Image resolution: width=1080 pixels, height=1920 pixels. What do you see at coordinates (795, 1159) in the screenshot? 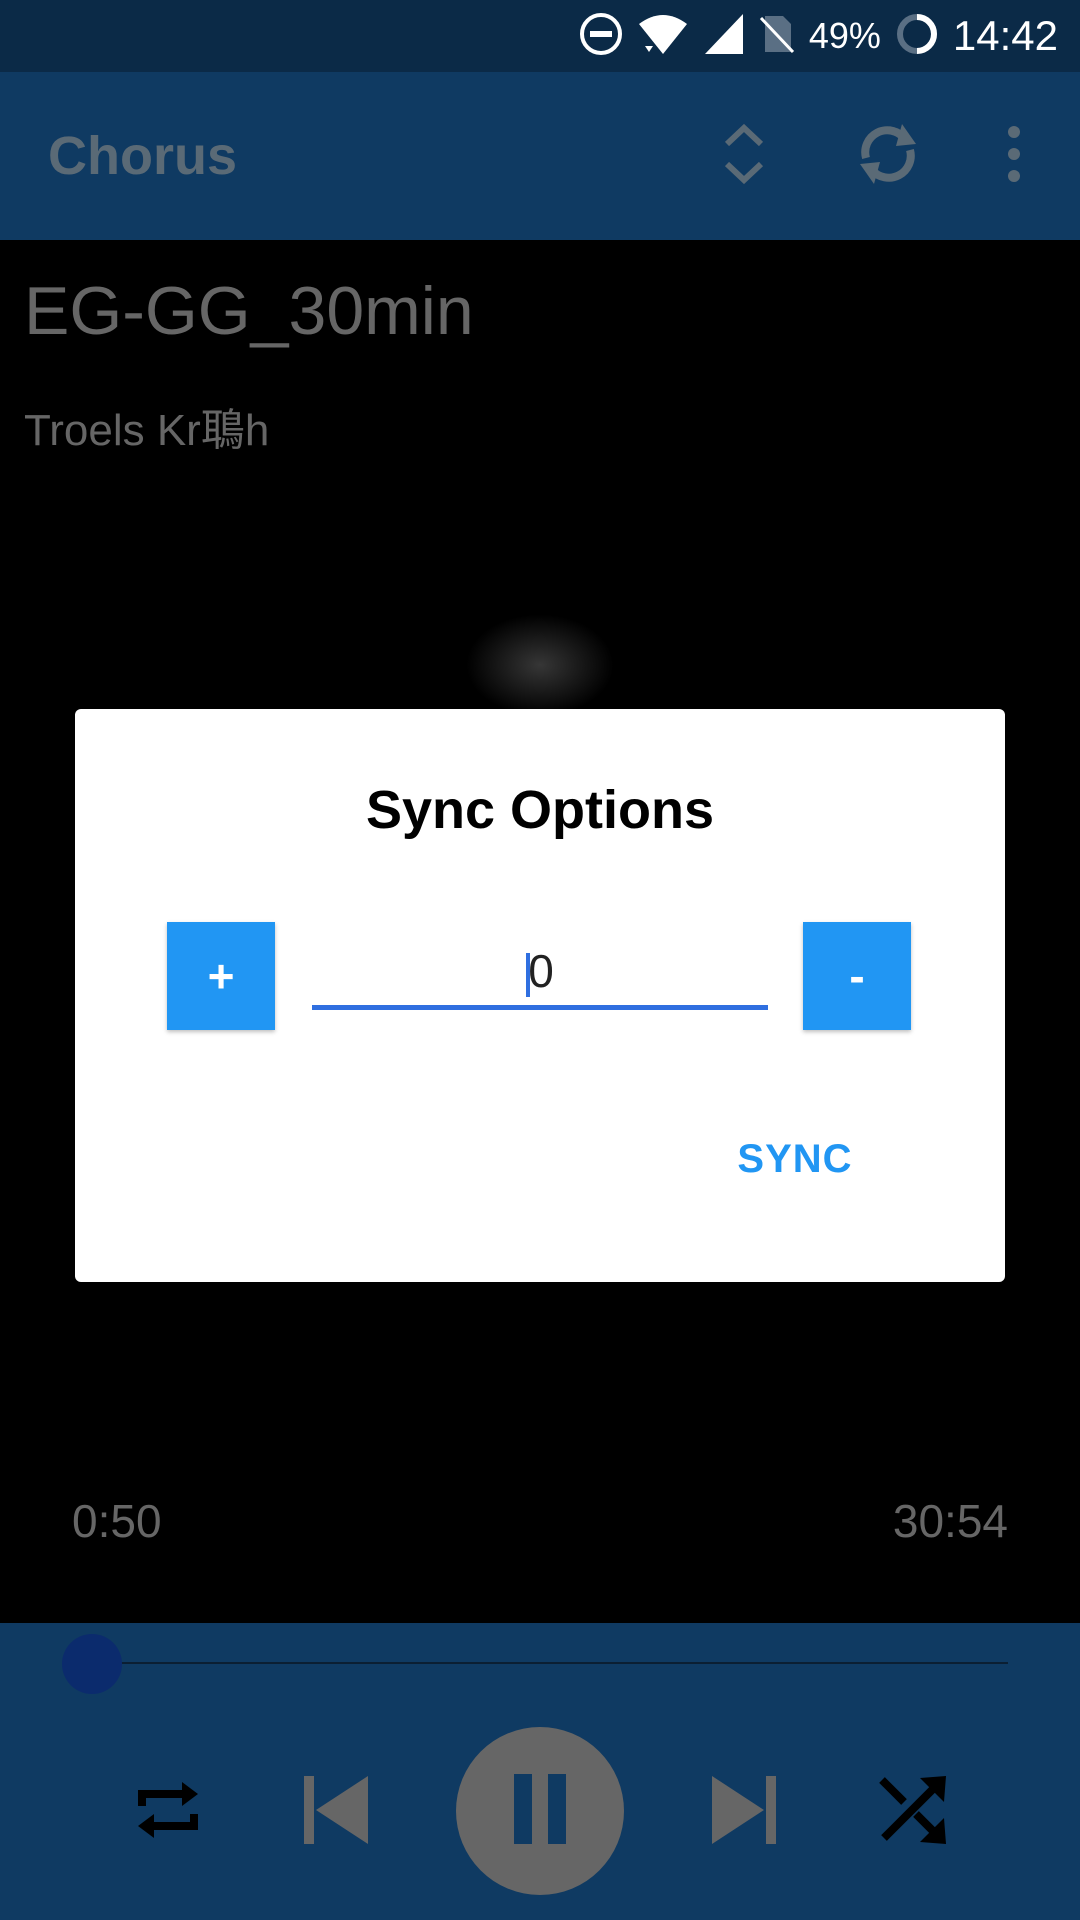
I see `sync-confirm-button: SYNC` at bounding box center [795, 1159].